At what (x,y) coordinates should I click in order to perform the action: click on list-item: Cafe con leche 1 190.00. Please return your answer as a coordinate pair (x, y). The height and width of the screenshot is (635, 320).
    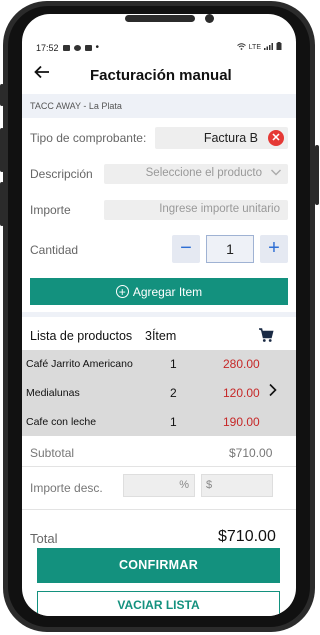
    Looking at the image, I should click on (159, 422).